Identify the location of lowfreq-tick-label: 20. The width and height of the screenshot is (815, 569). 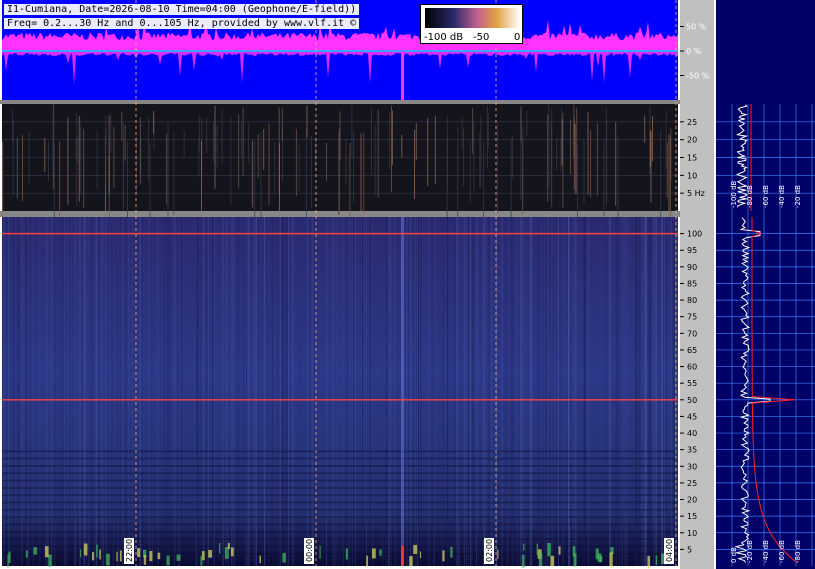
(692, 140).